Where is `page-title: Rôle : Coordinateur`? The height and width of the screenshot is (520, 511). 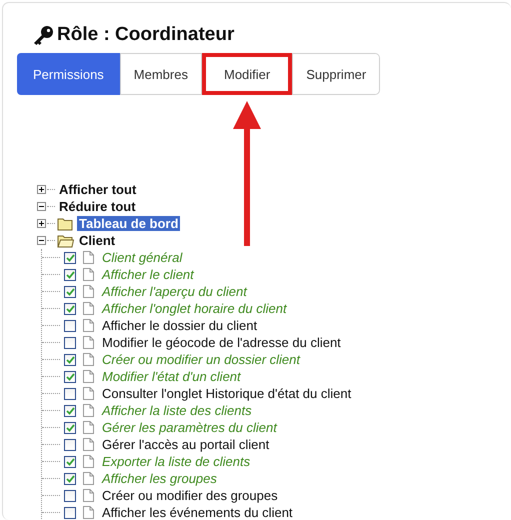
page-title: Rôle : Coordinateur is located at coordinates (145, 35).